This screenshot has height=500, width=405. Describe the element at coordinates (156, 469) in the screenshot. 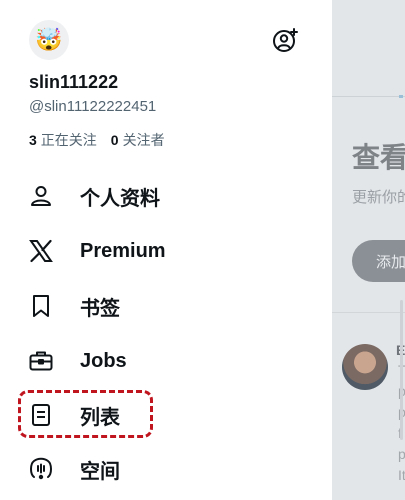

I see `menu-item-spaces: 空间` at that location.